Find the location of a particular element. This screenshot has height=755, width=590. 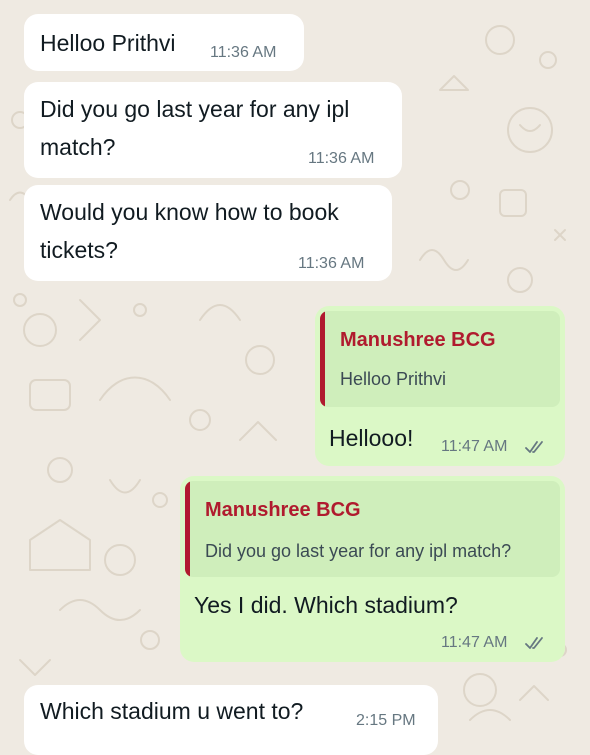

message-text-line: tickets? is located at coordinates (79, 250).